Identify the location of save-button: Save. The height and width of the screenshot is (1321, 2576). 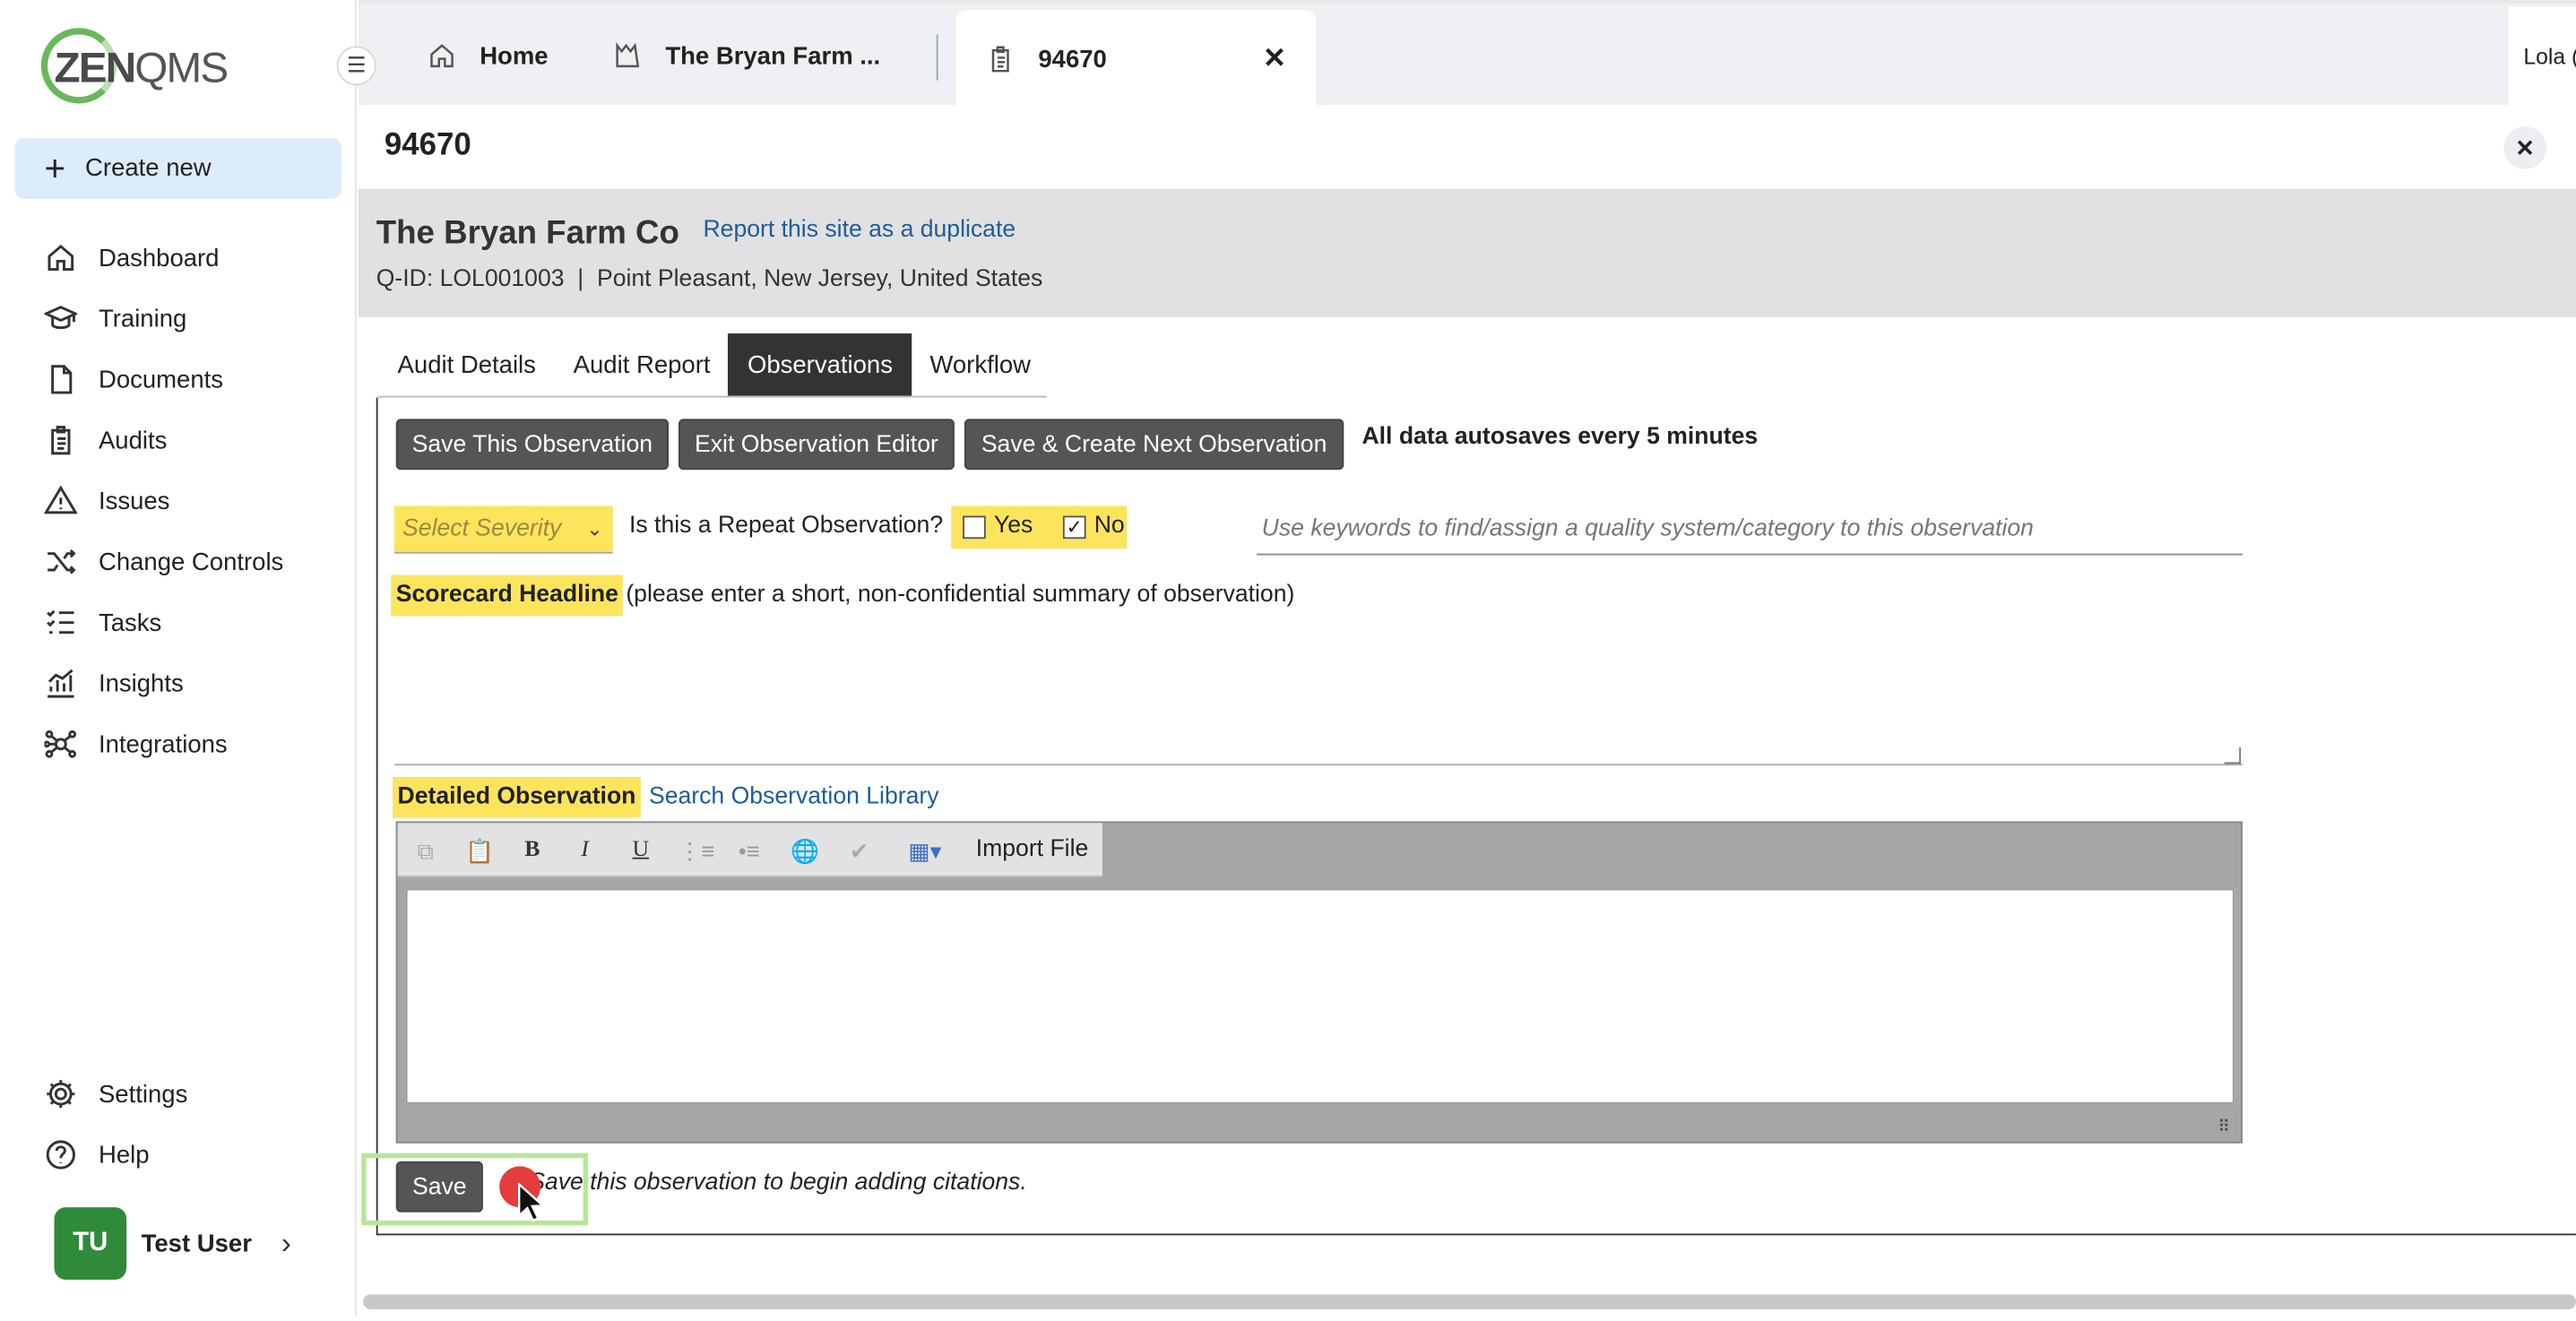
(439, 1187).